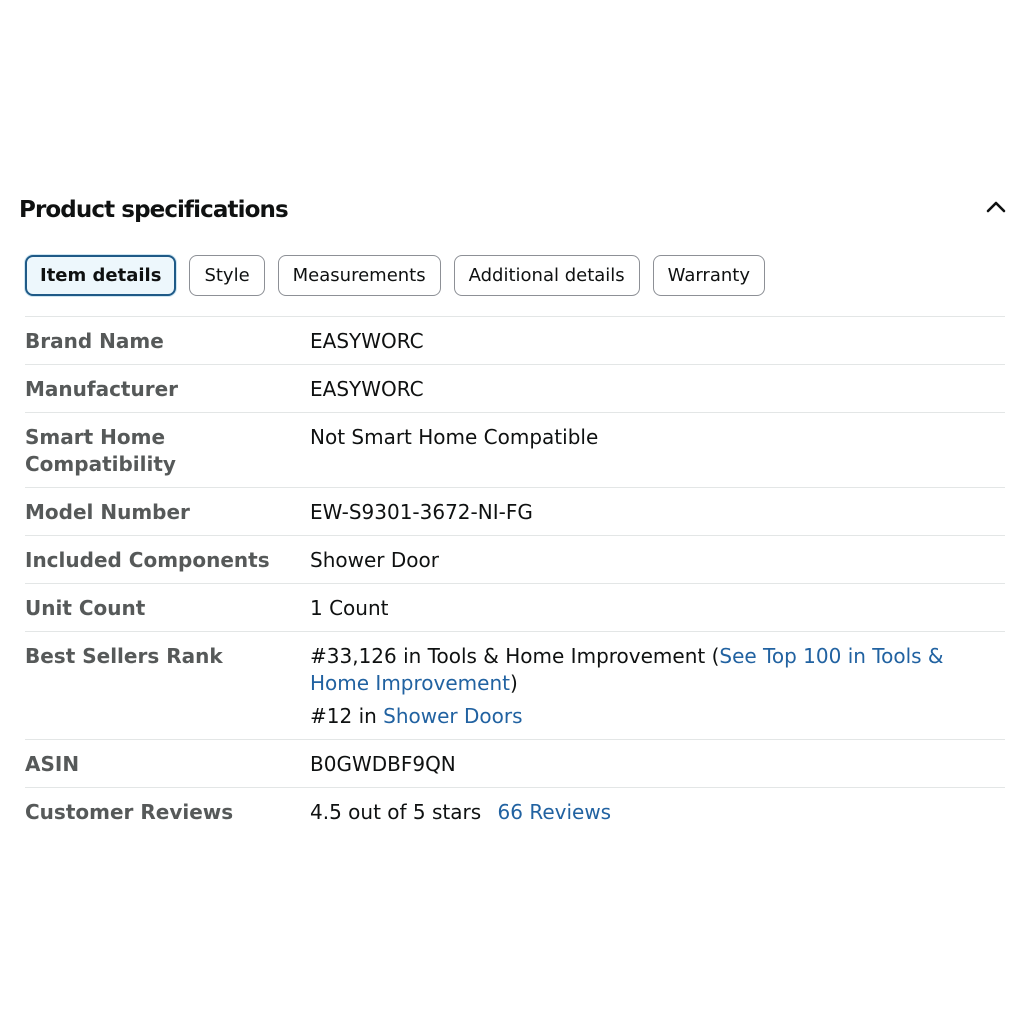 Image resolution: width=1024 pixels, height=1024 pixels. What do you see at coordinates (396, 812) in the screenshot?
I see `rating-text: 4.5 out of 5 stars` at bounding box center [396, 812].